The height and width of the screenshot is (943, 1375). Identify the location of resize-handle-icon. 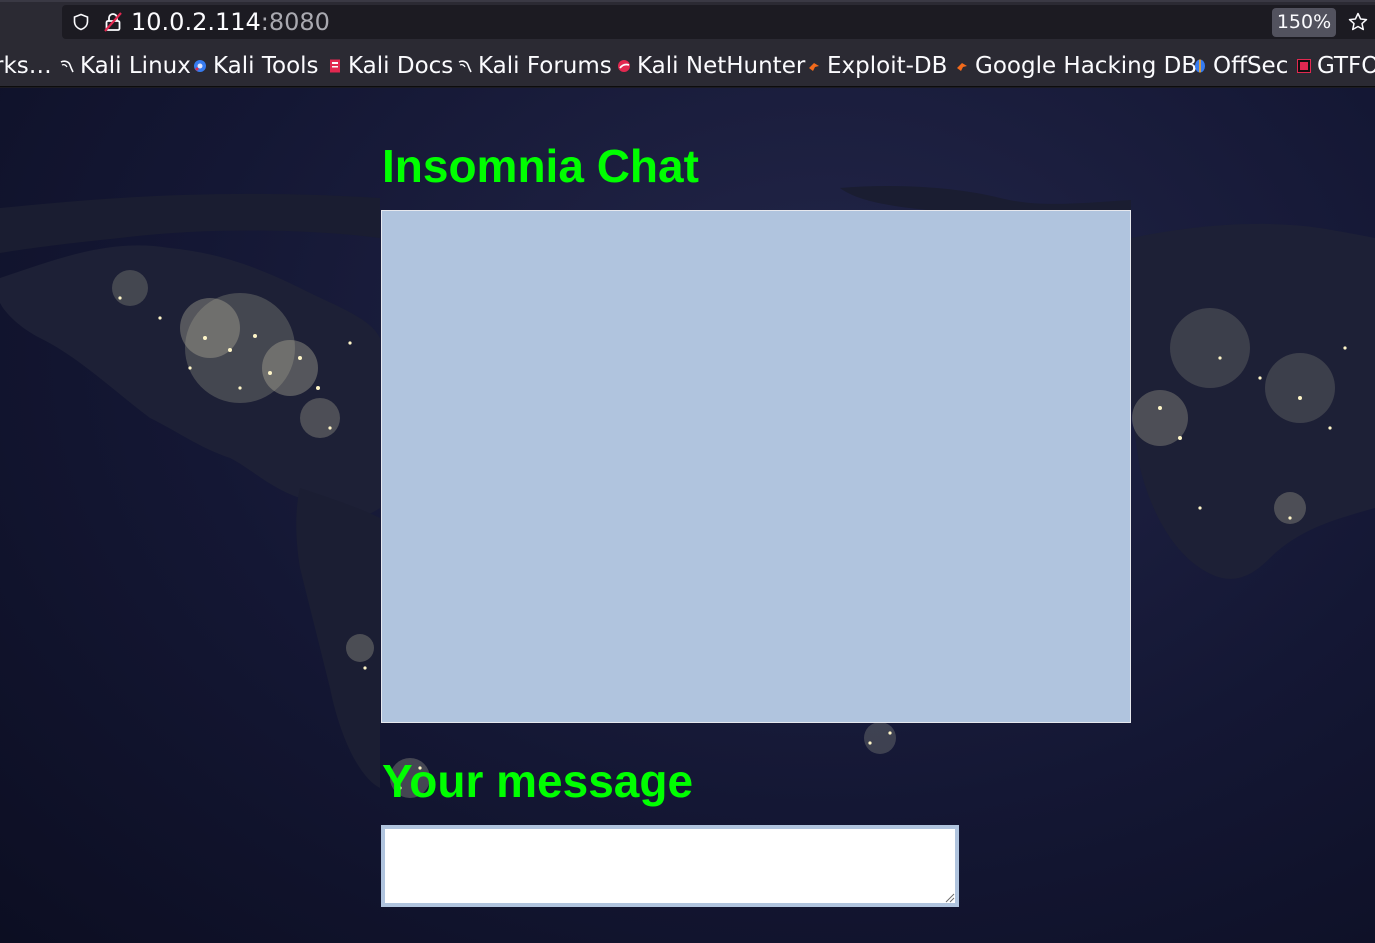
(949, 897).